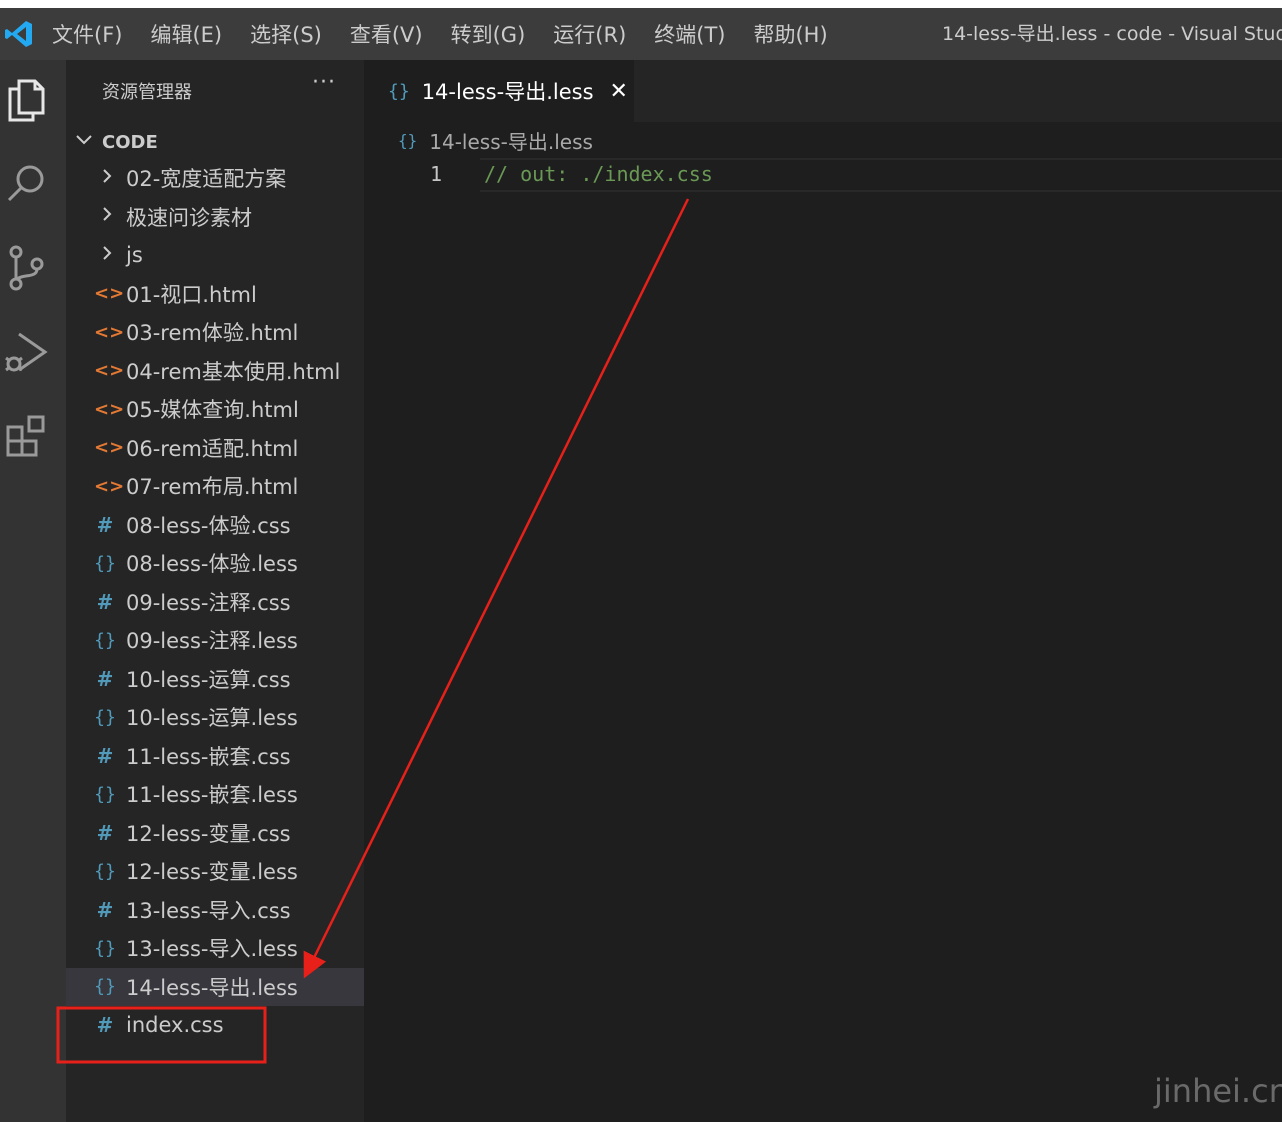 The image size is (1282, 1122). Describe the element at coordinates (212, 448) in the screenshot. I see `tree-item-label: 06-rem适配.html` at that location.